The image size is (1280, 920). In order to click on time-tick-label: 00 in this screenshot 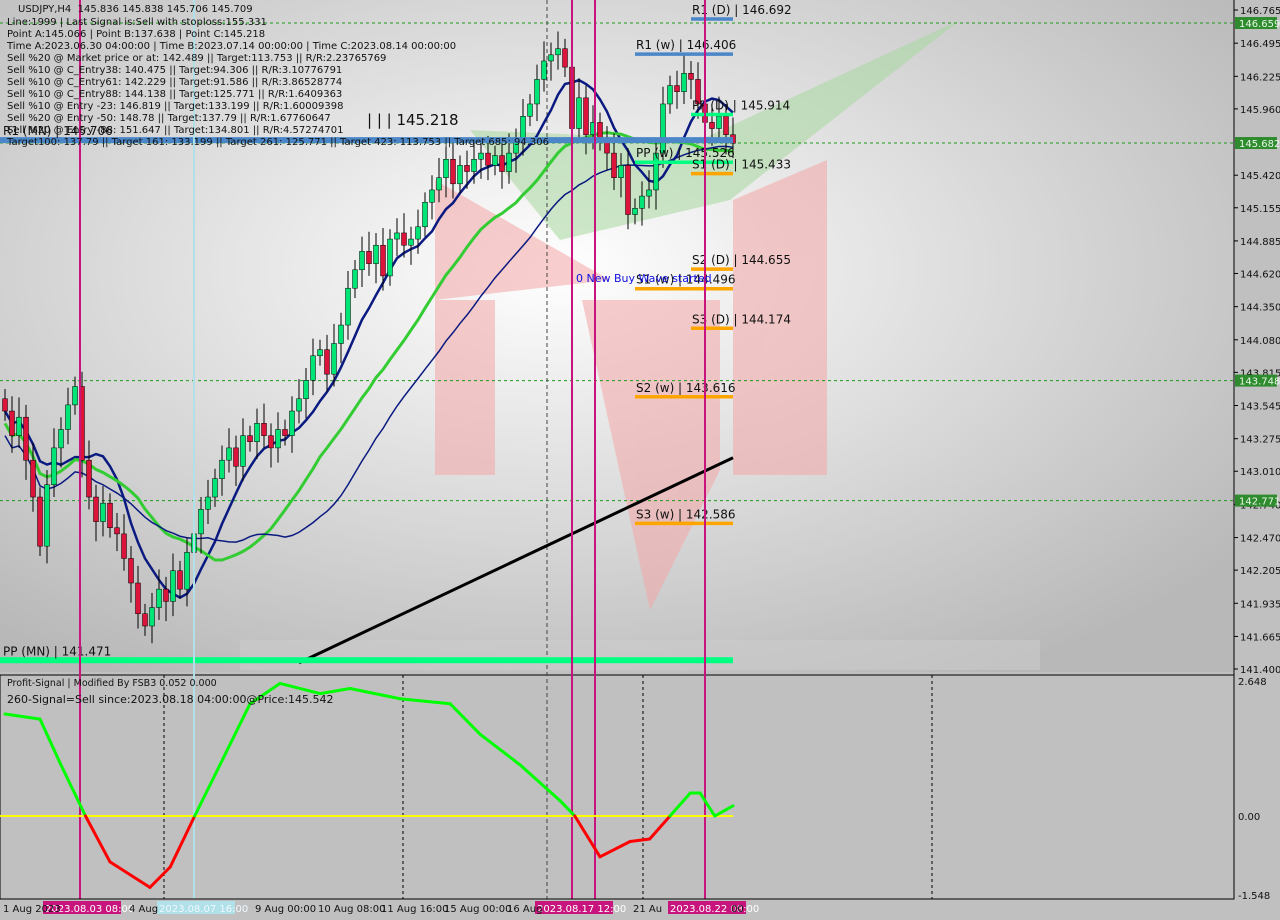, I will do `click(737, 909)`.